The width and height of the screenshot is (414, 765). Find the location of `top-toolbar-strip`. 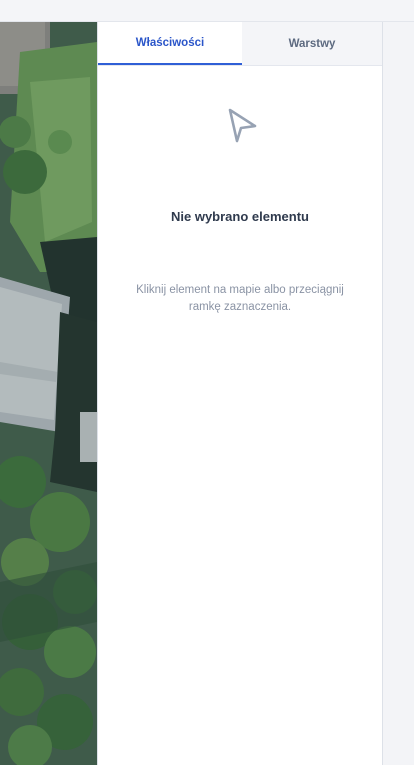

top-toolbar-strip is located at coordinates (207, 11).